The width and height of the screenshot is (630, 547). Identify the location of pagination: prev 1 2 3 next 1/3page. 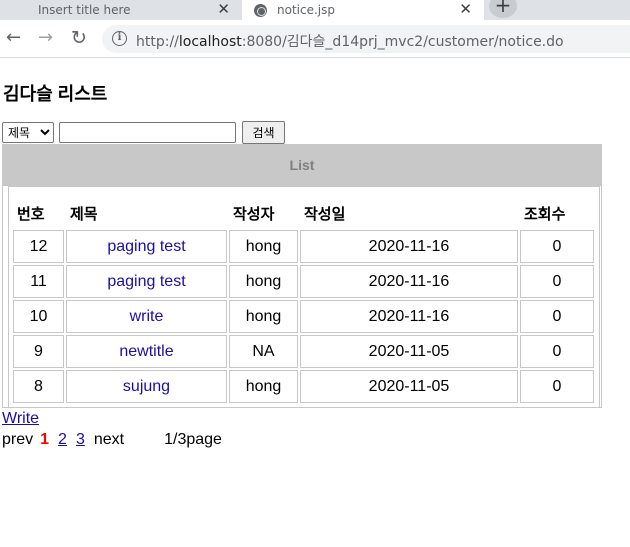
(112, 440).